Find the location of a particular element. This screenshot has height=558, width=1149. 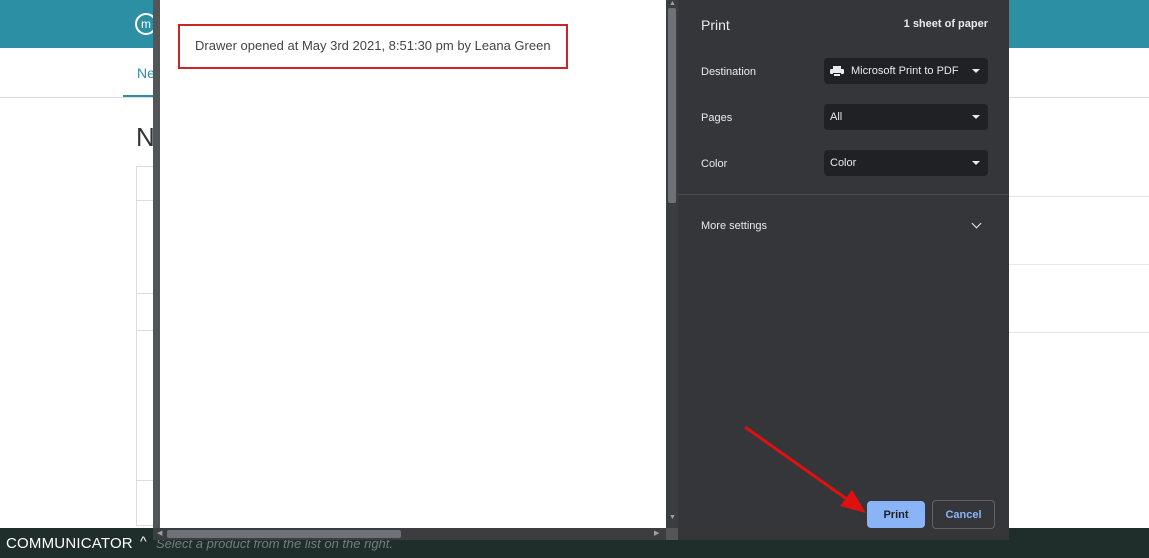

communicator-title: COMMUNICATOR is located at coordinates (69, 543).